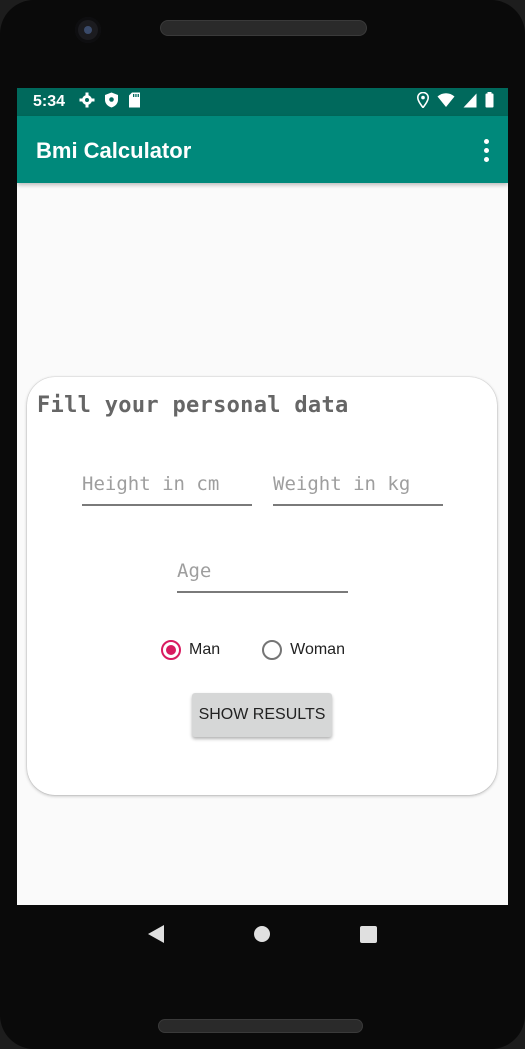 The image size is (525, 1049). I want to click on more-vert-icon, so click(486, 150).